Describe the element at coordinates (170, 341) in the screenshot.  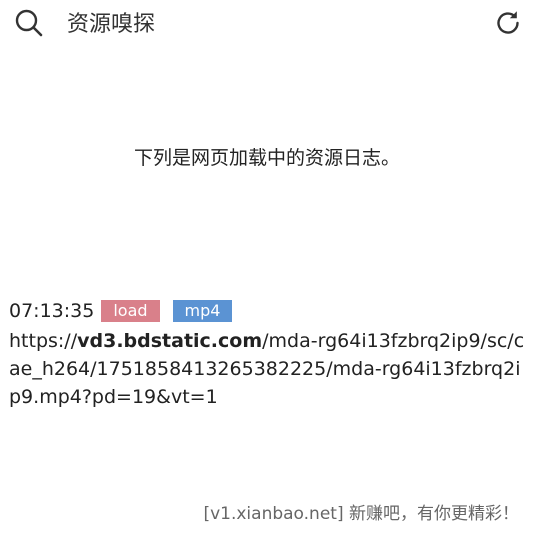
I see `url-host: vd3.bdstatic.com` at that location.